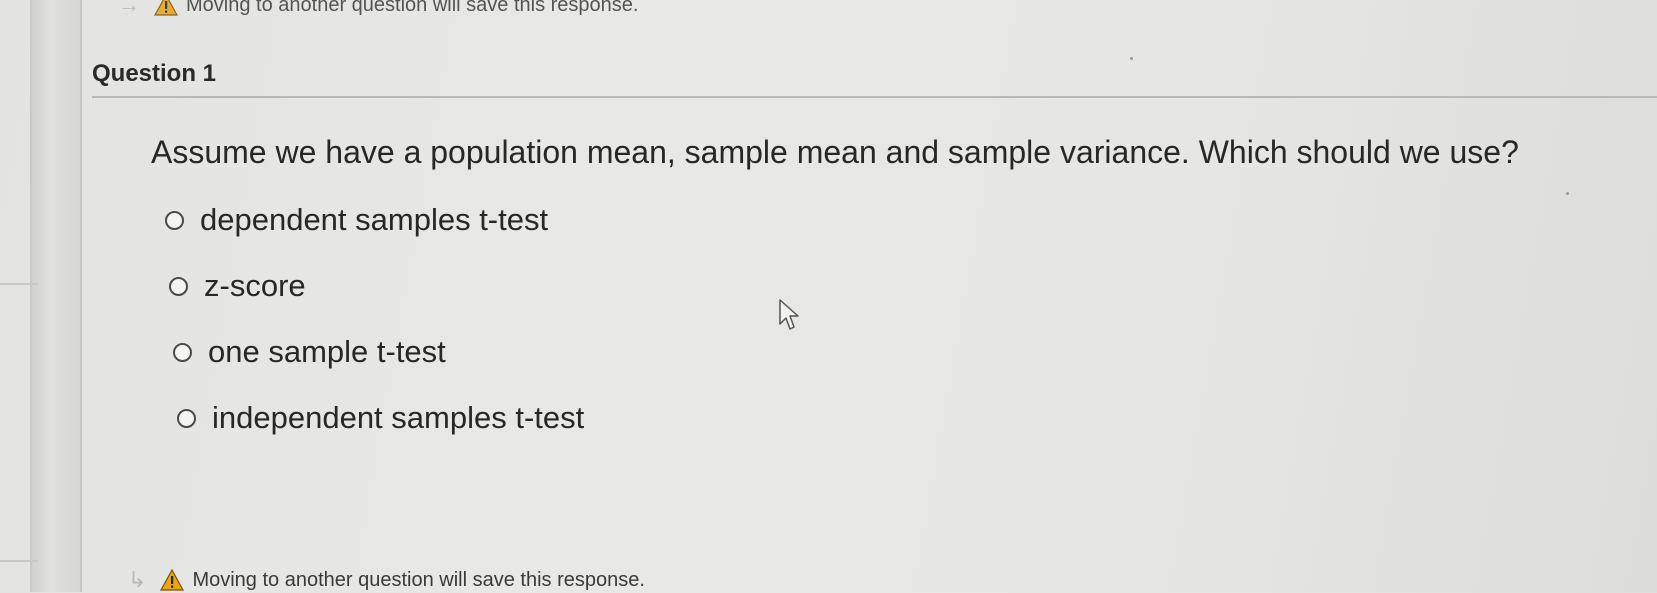  I want to click on arrow-icon: →, so click(129, 8).